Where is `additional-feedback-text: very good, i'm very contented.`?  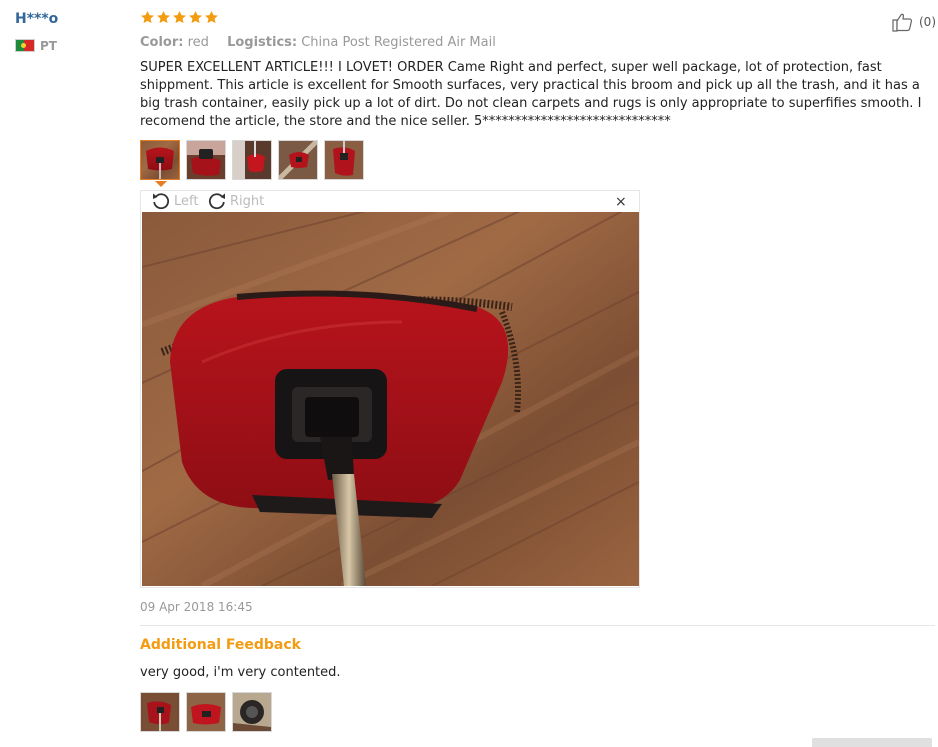 additional-feedback-text: very good, i'm very contented. is located at coordinates (240, 672).